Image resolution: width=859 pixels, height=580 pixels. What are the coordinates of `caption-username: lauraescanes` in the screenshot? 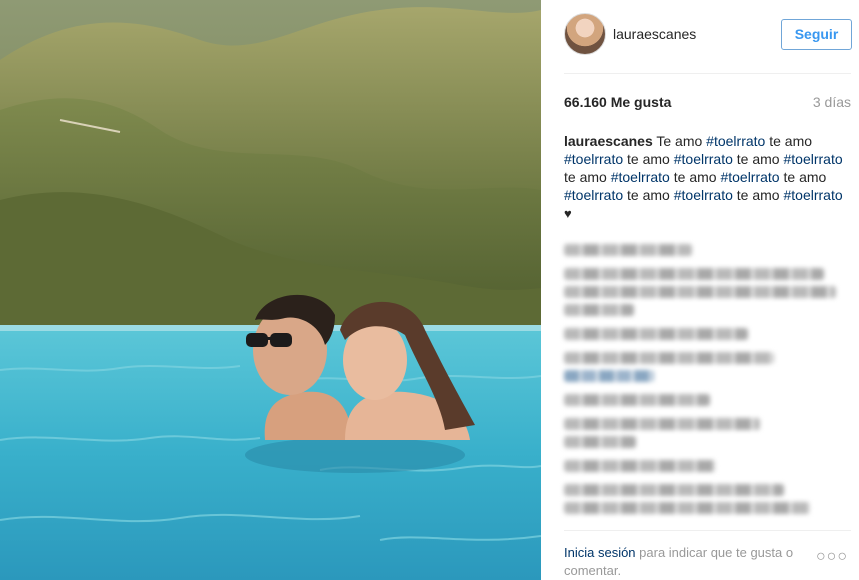 It's located at (608, 141).